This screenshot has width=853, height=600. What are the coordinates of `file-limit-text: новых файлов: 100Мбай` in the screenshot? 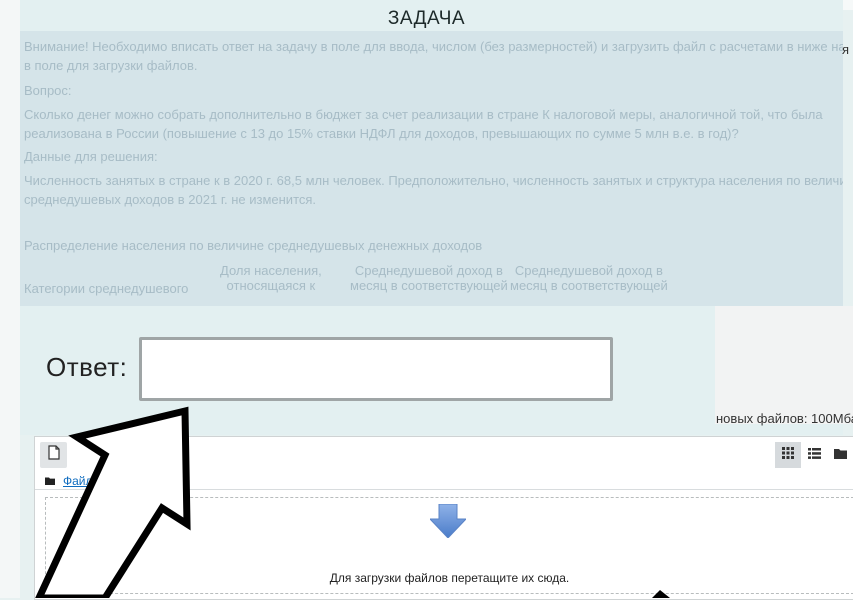 It's located at (784, 418).